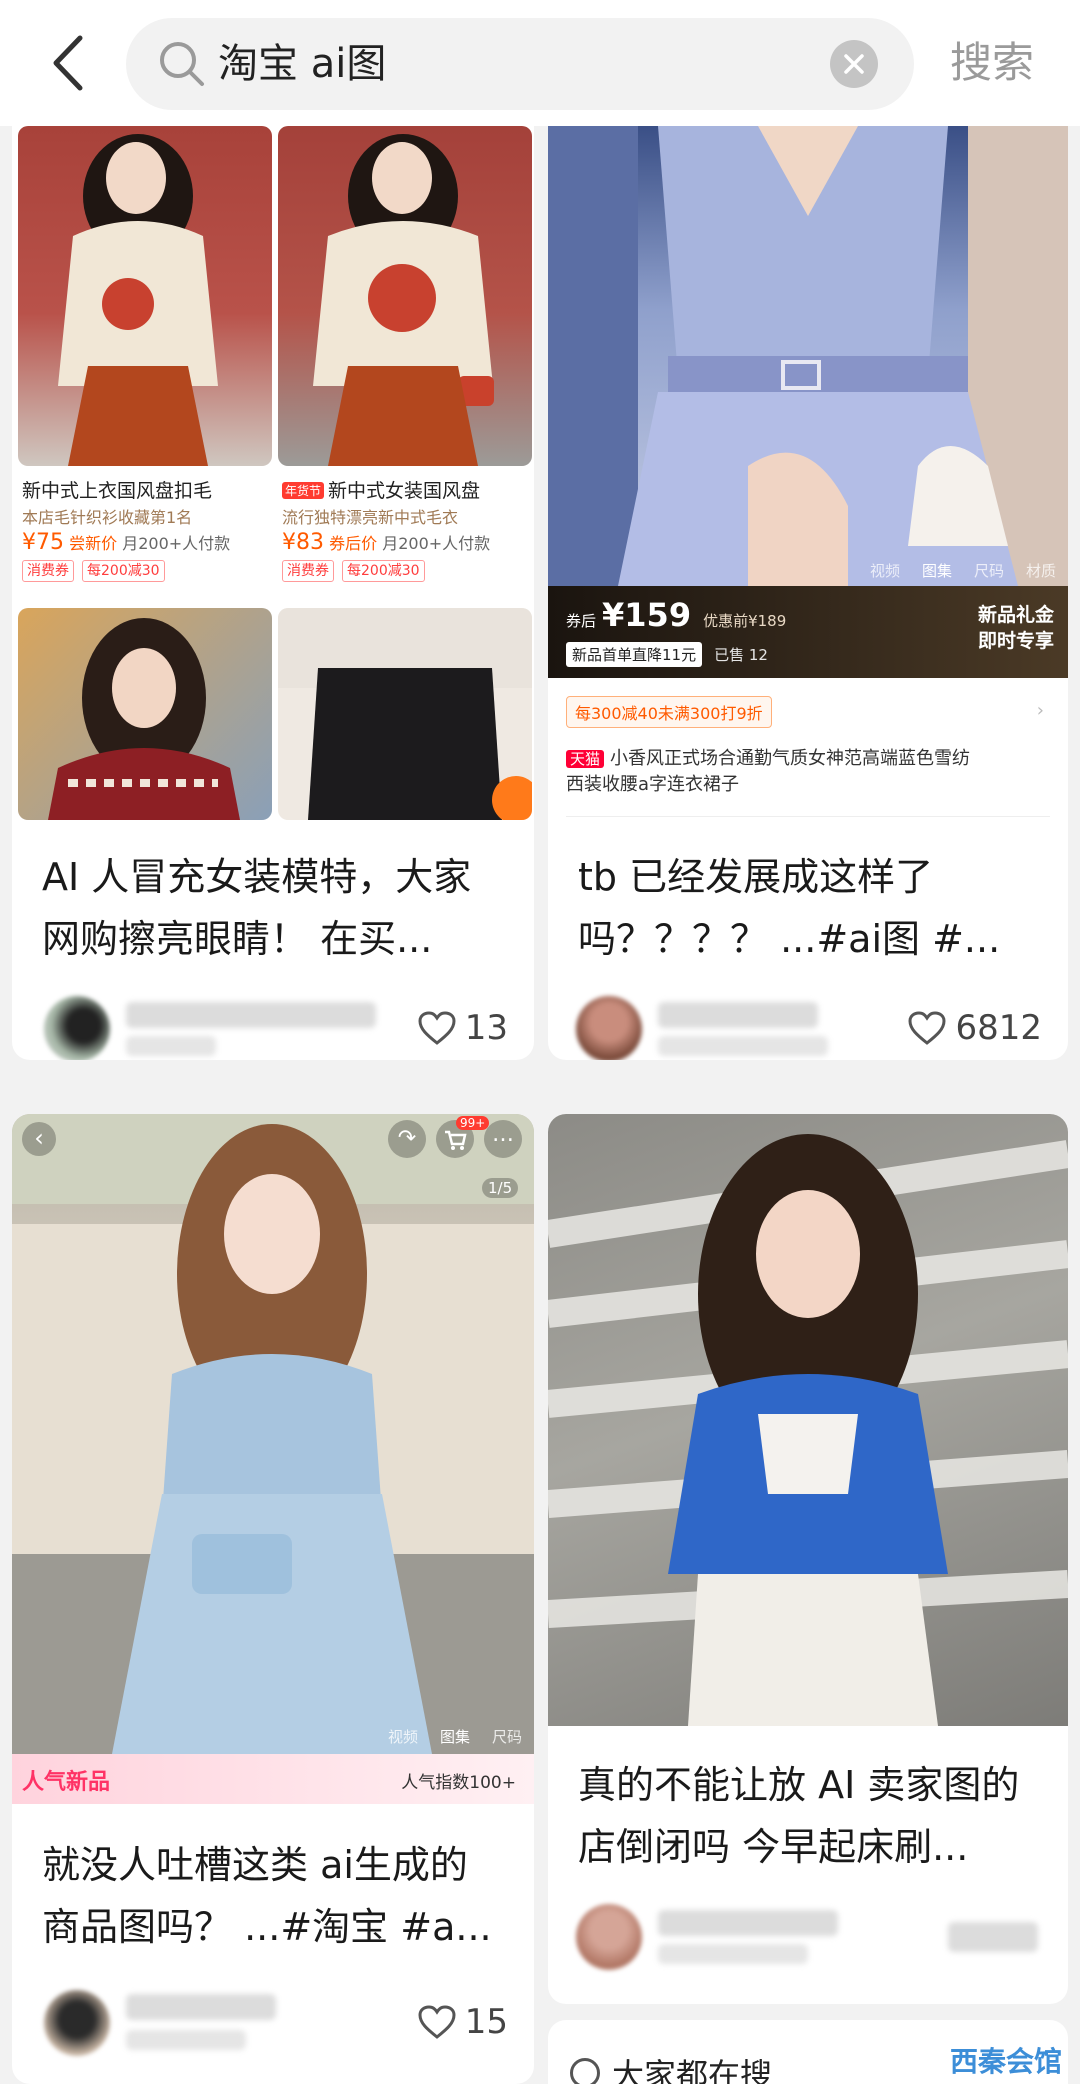  What do you see at coordinates (998, 1028) in the screenshot?
I see `like-count: 6812` at bounding box center [998, 1028].